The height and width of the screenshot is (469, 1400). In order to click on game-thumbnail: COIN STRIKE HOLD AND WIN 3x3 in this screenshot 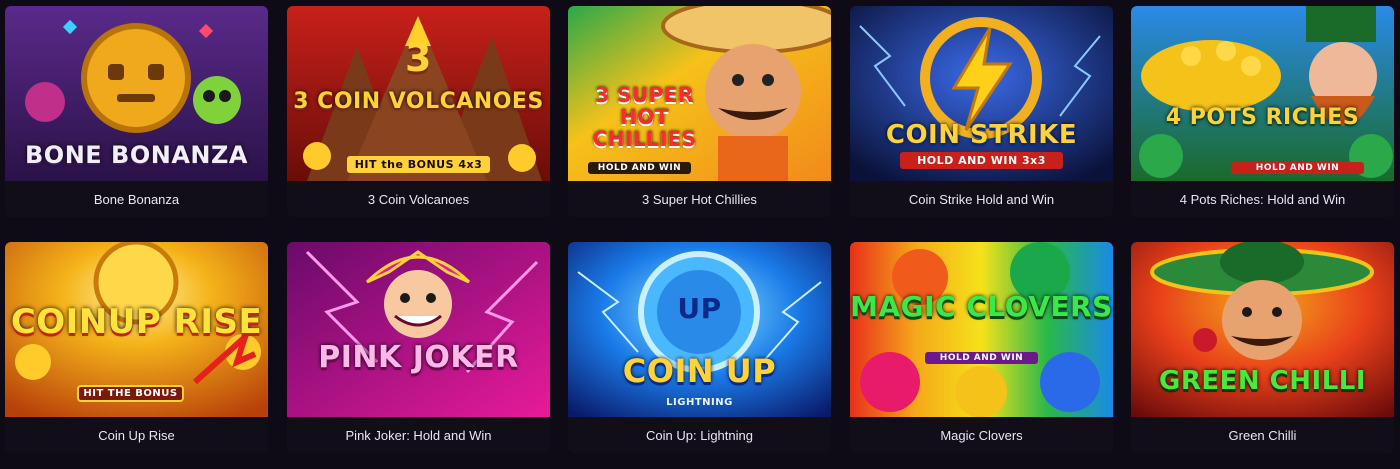, I will do `click(981, 93)`.